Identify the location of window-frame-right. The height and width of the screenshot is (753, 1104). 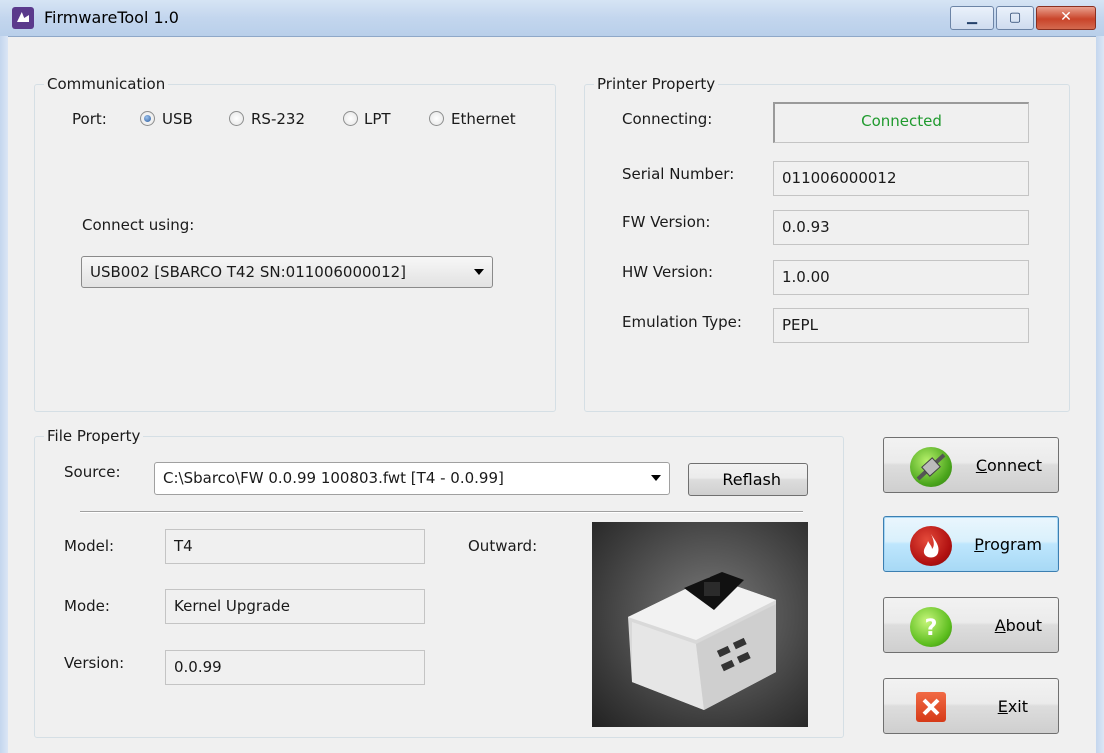
(1100, 394).